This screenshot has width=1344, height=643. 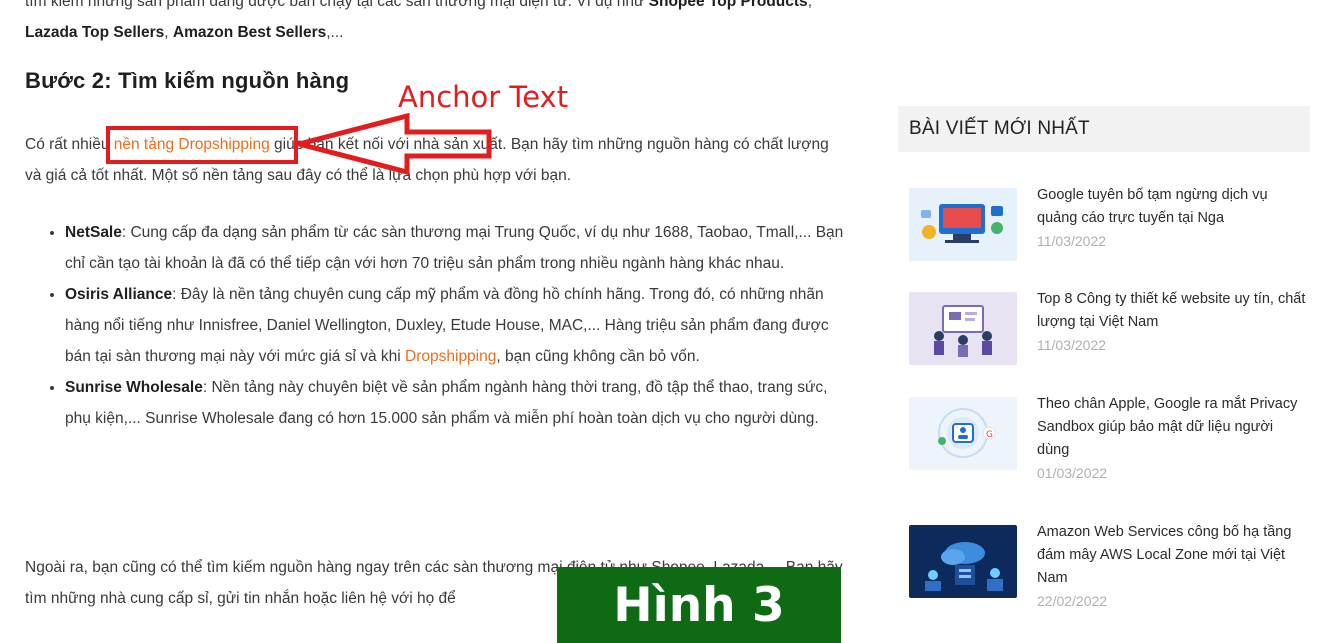 I want to click on para1-before: Có rất nhiều, so click(x=69, y=144).